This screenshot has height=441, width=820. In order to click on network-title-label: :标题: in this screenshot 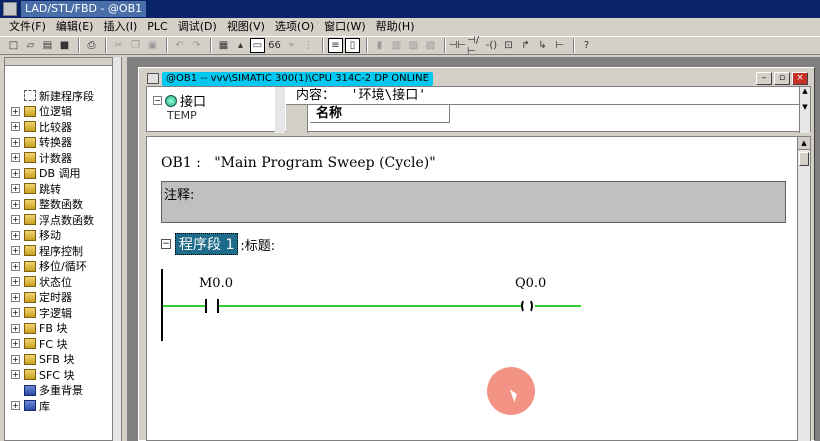, I will do `click(257, 244)`.